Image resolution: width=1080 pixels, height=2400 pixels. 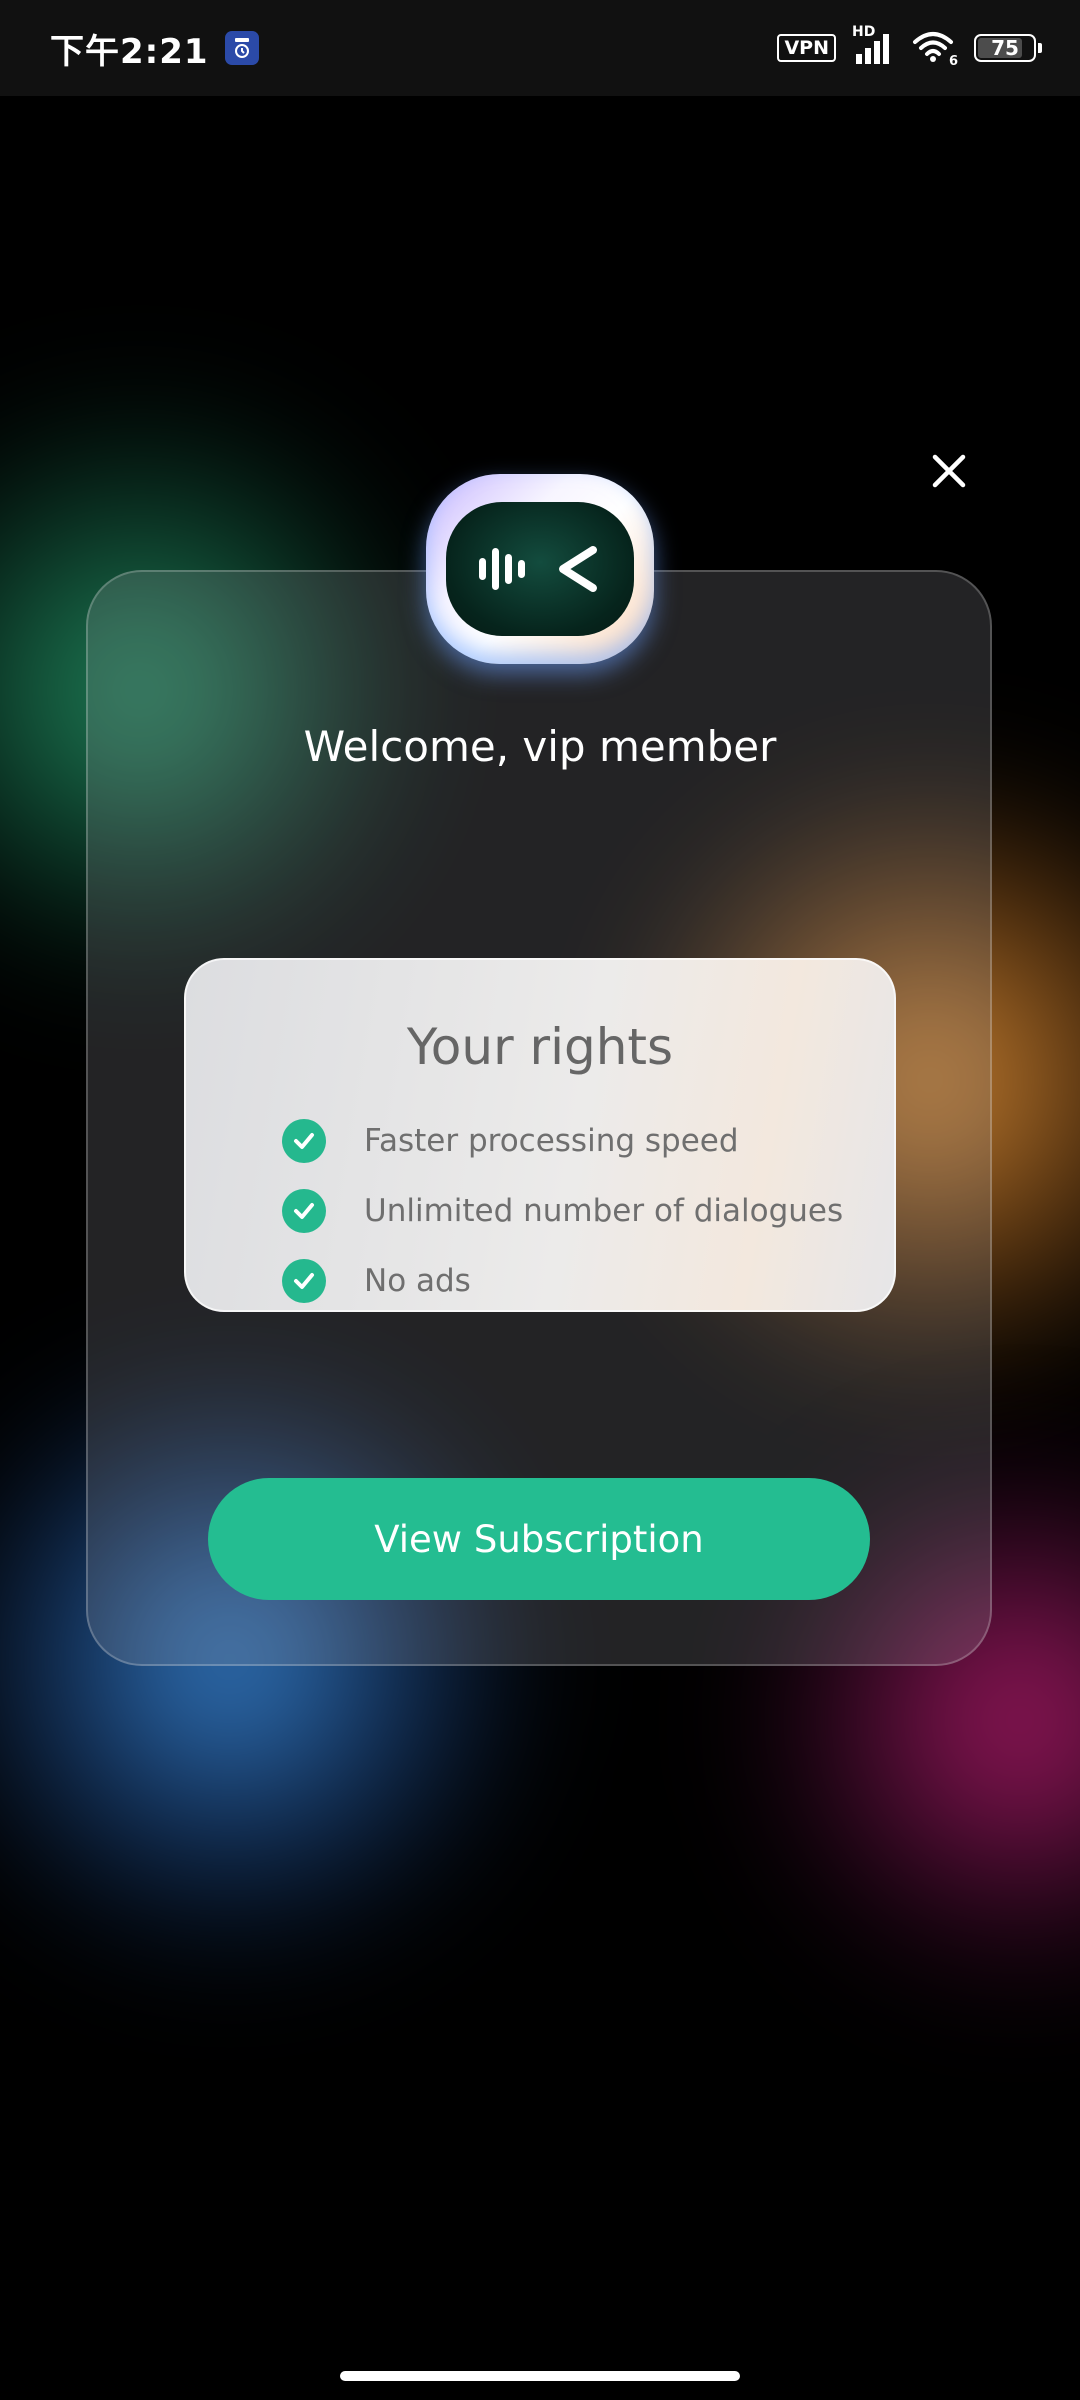 I want to click on rights-item: No ads, so click(x=562, y=1281).